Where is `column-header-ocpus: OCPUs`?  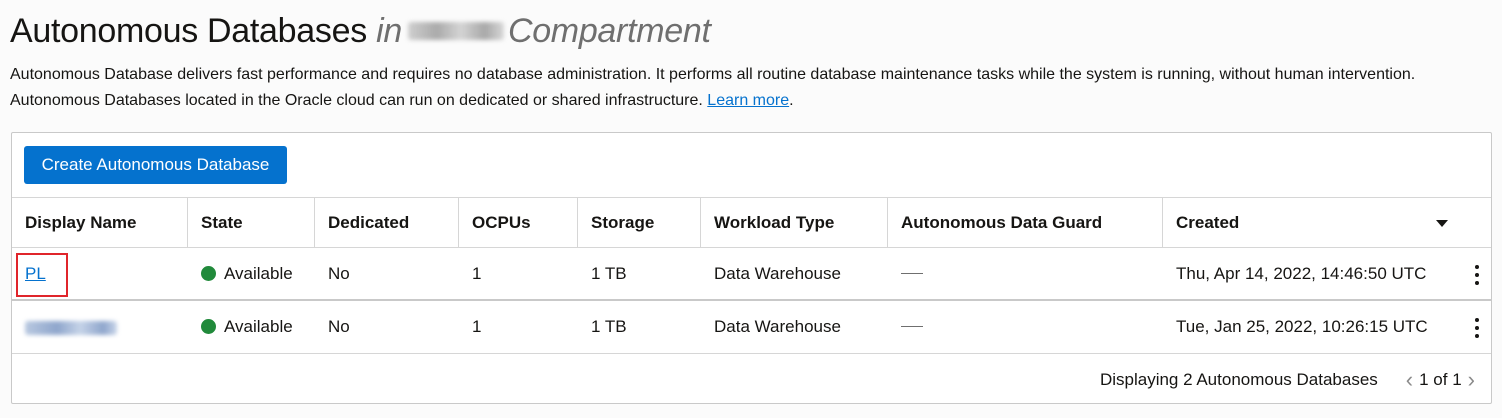
column-header-ocpus: OCPUs is located at coordinates (518, 222).